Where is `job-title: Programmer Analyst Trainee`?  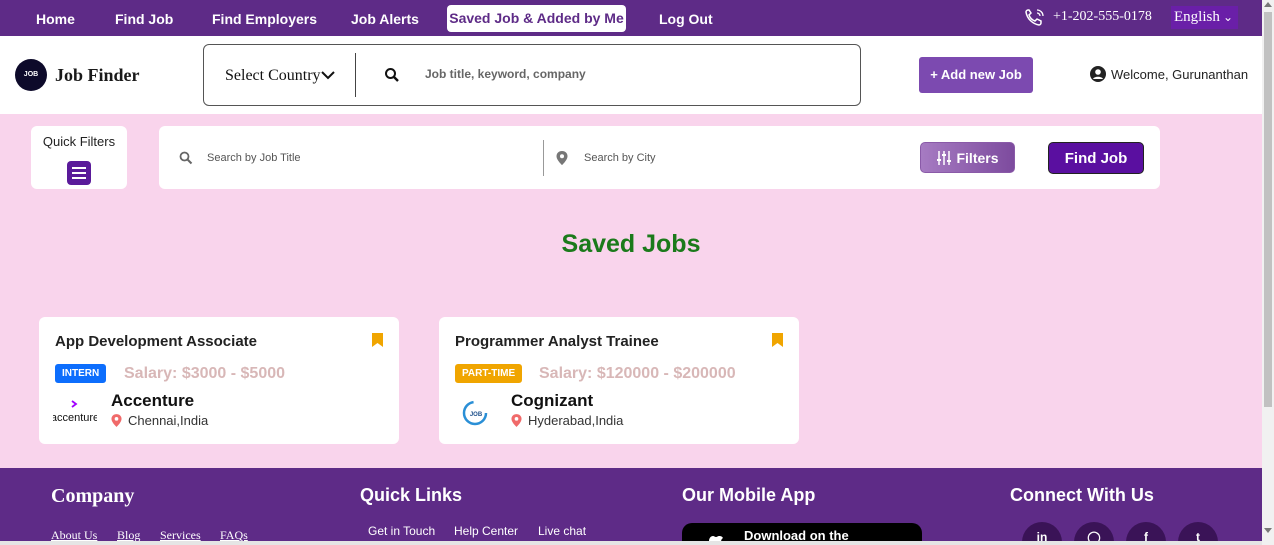 job-title: Programmer Analyst Trainee is located at coordinates (557, 341).